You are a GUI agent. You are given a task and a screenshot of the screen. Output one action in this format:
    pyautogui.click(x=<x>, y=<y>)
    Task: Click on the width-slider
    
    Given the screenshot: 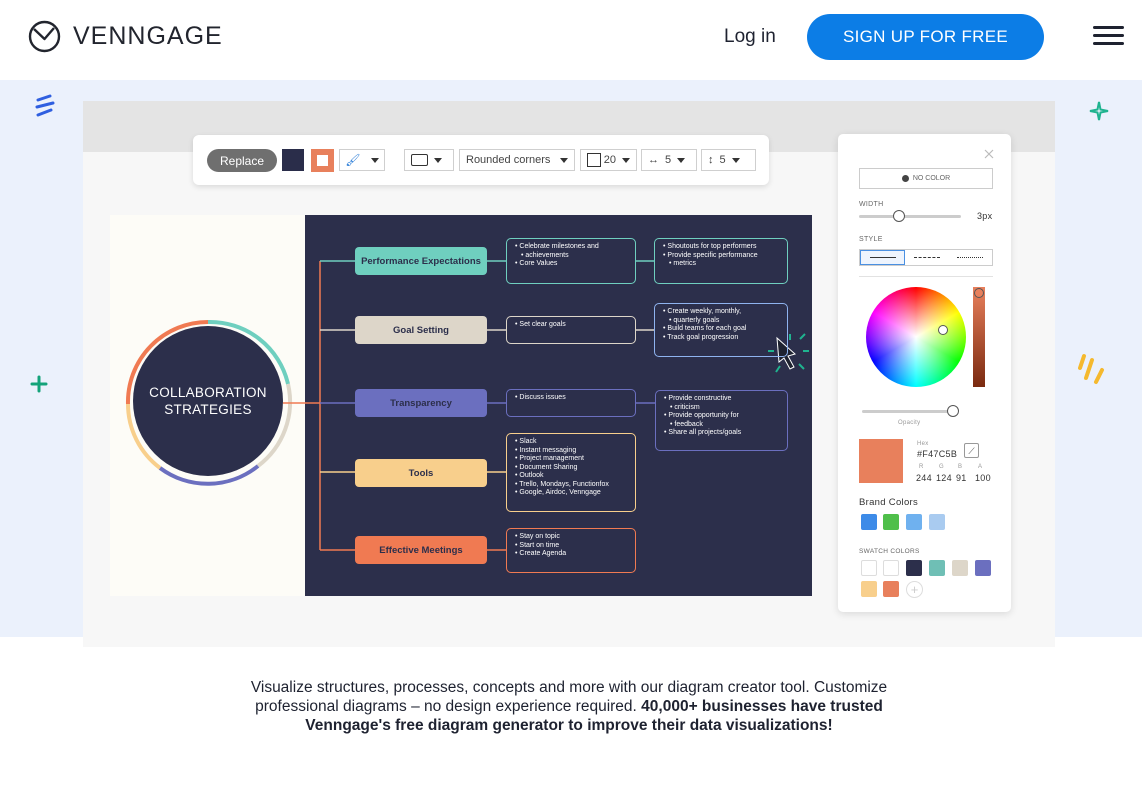 What is the action you would take?
    pyautogui.click(x=910, y=216)
    